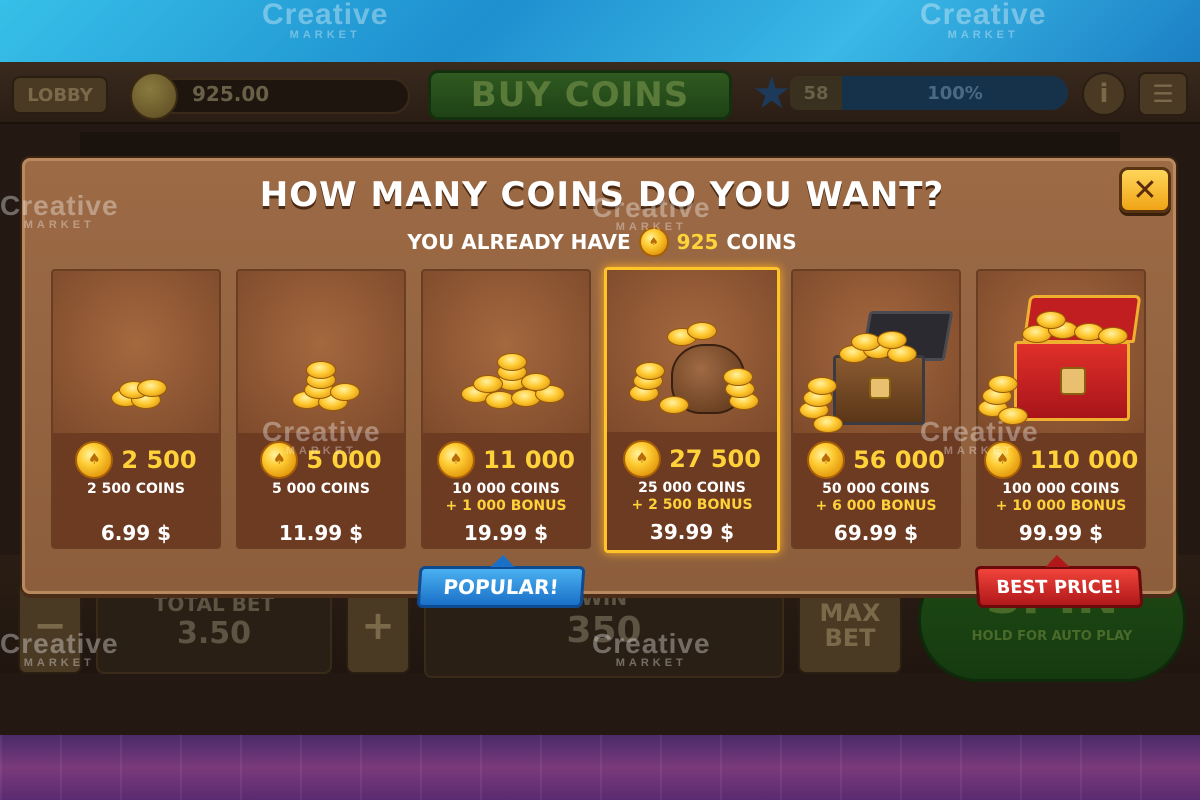 This screenshot has width=1200, height=800. What do you see at coordinates (580, 95) in the screenshot?
I see `buy-coins-button: BUY COINS` at bounding box center [580, 95].